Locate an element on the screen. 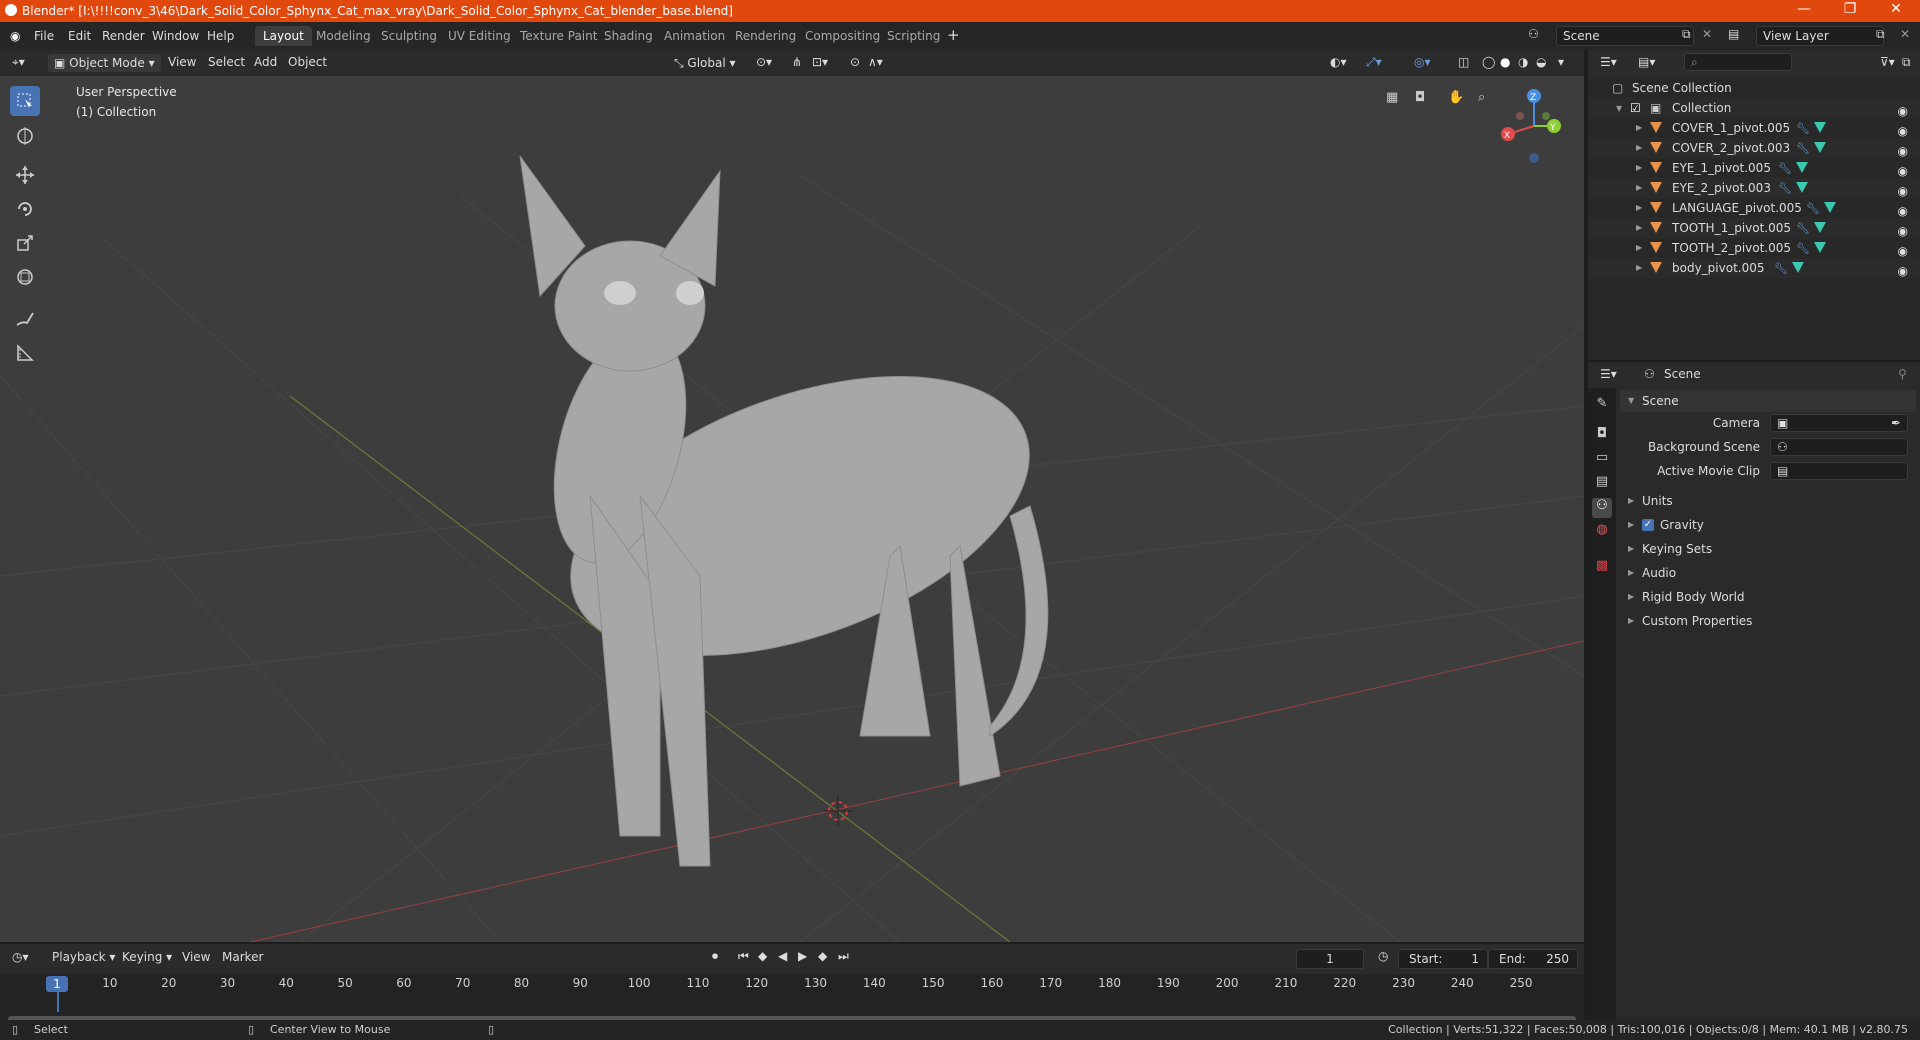 This screenshot has width=1920, height=1040. pivot-icon: ⊙▾ is located at coordinates (764, 62).